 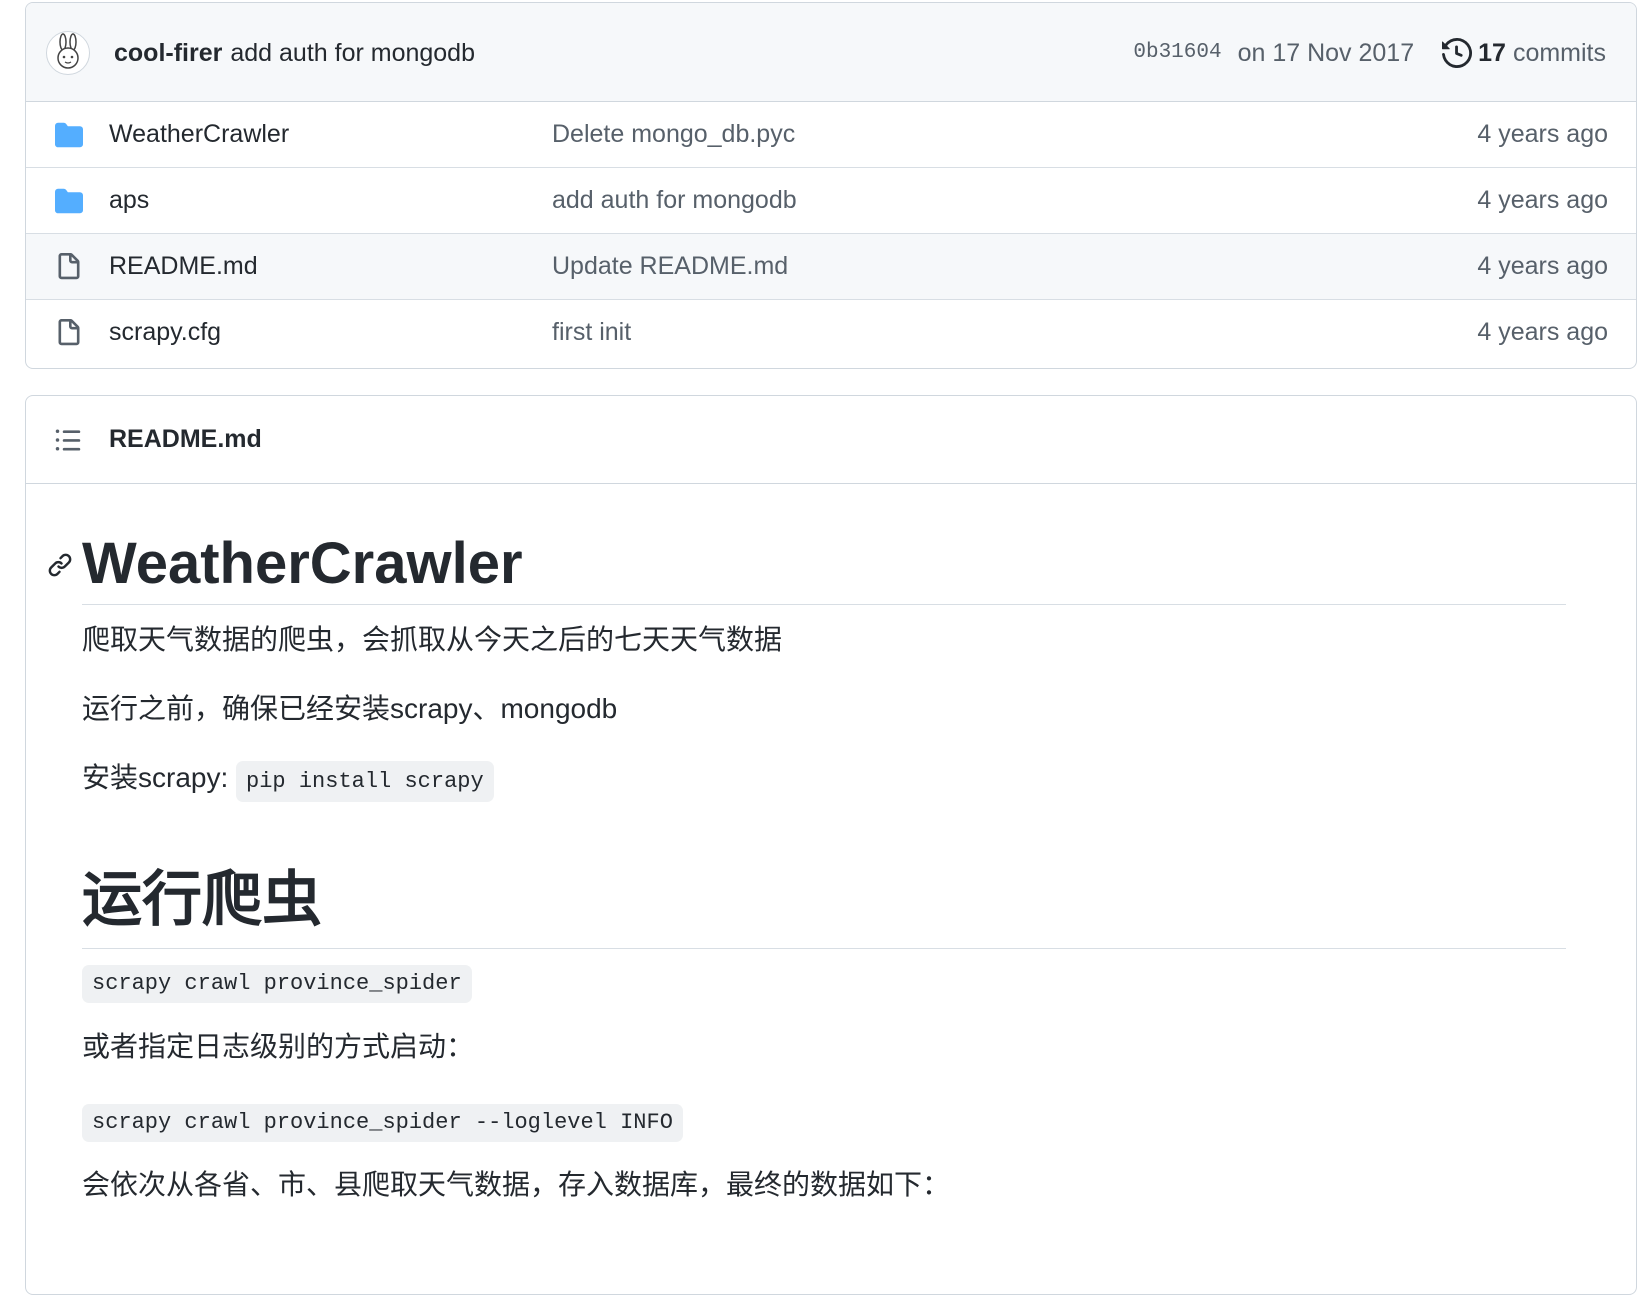 I want to click on history-icon, so click(x=1457, y=53).